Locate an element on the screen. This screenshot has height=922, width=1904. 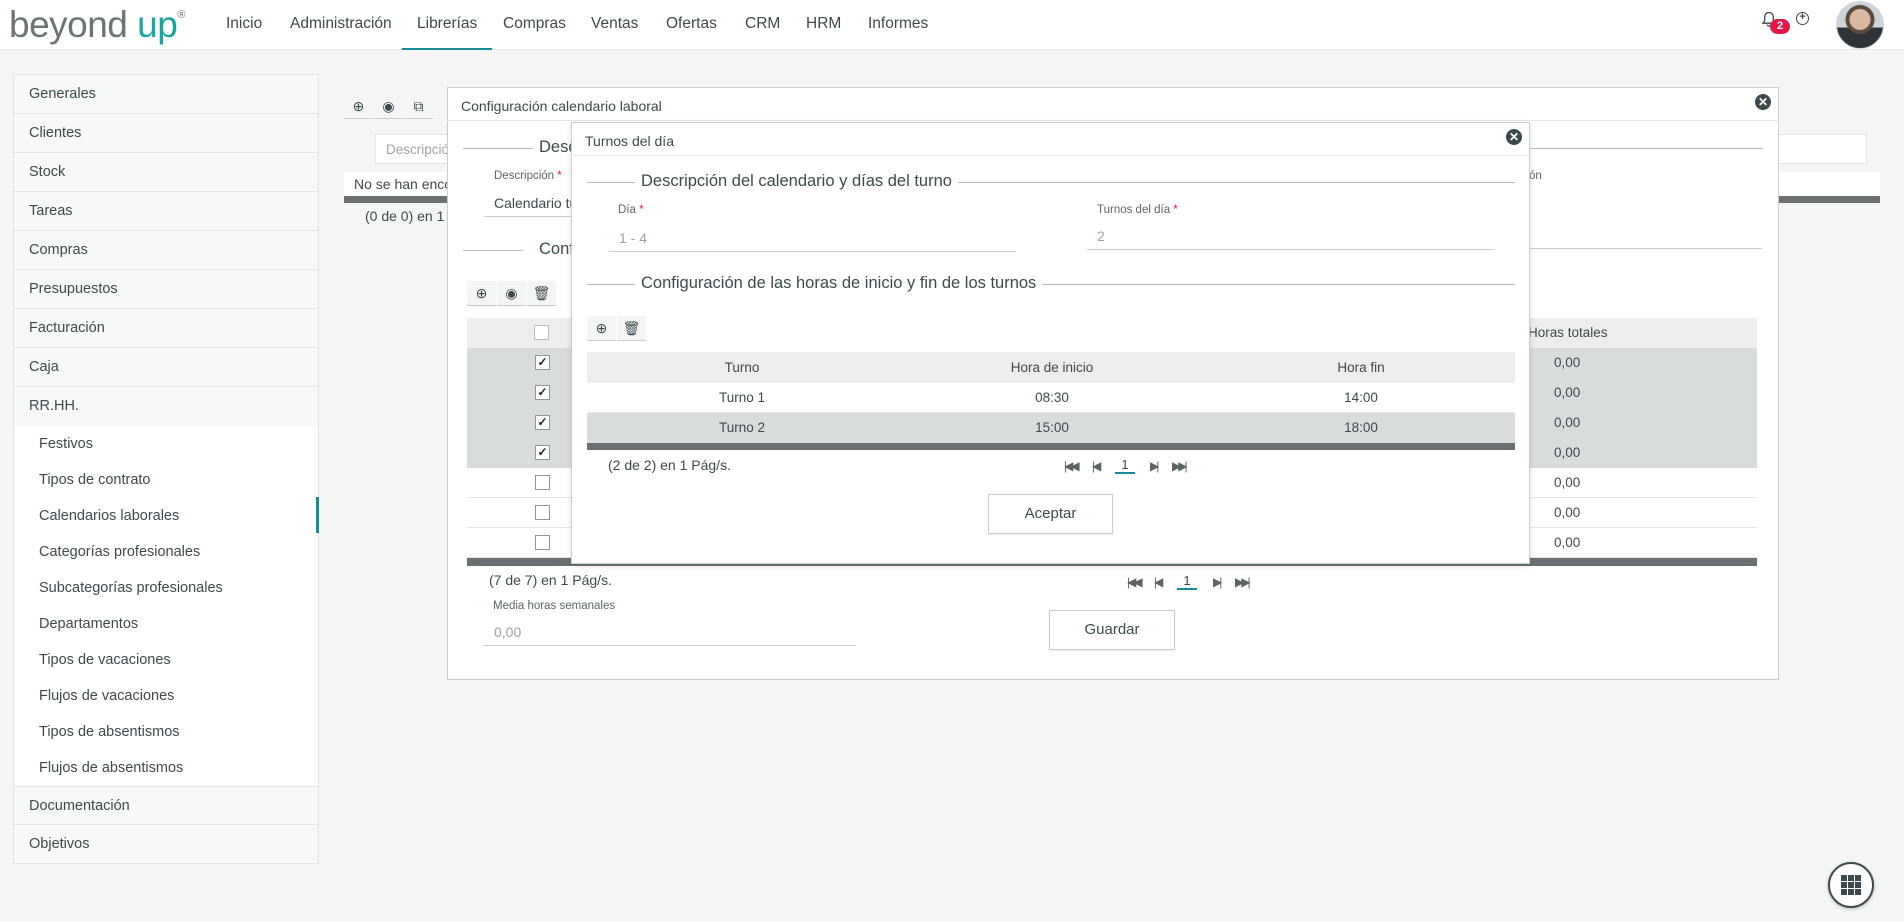
config-desc-label: Descripción * is located at coordinates (528, 176).